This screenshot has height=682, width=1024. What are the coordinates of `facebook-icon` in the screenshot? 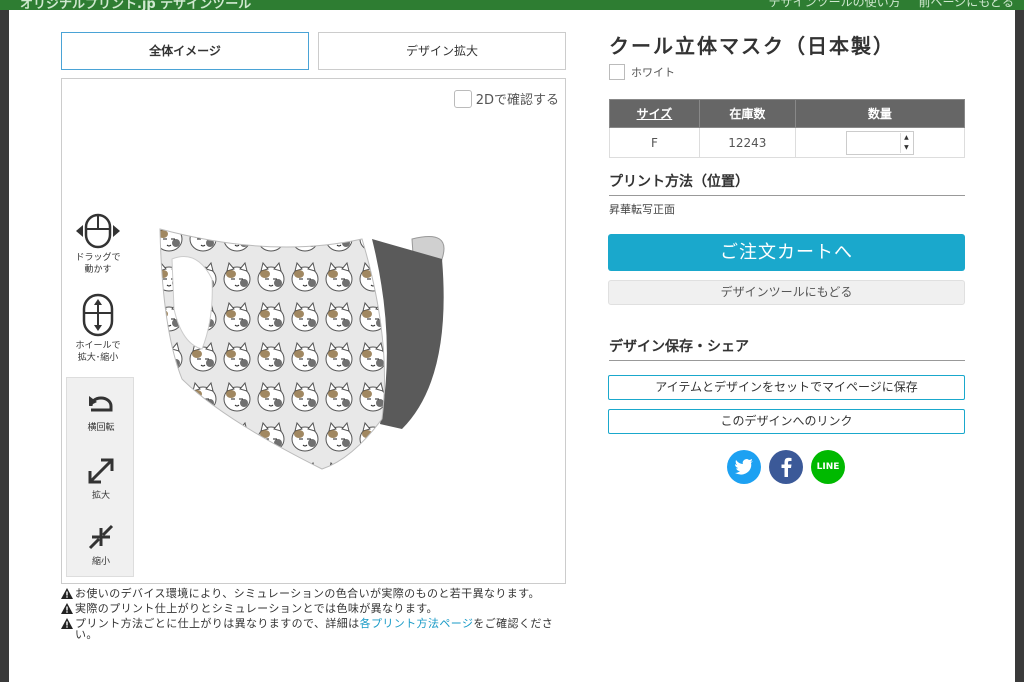 It's located at (786, 467).